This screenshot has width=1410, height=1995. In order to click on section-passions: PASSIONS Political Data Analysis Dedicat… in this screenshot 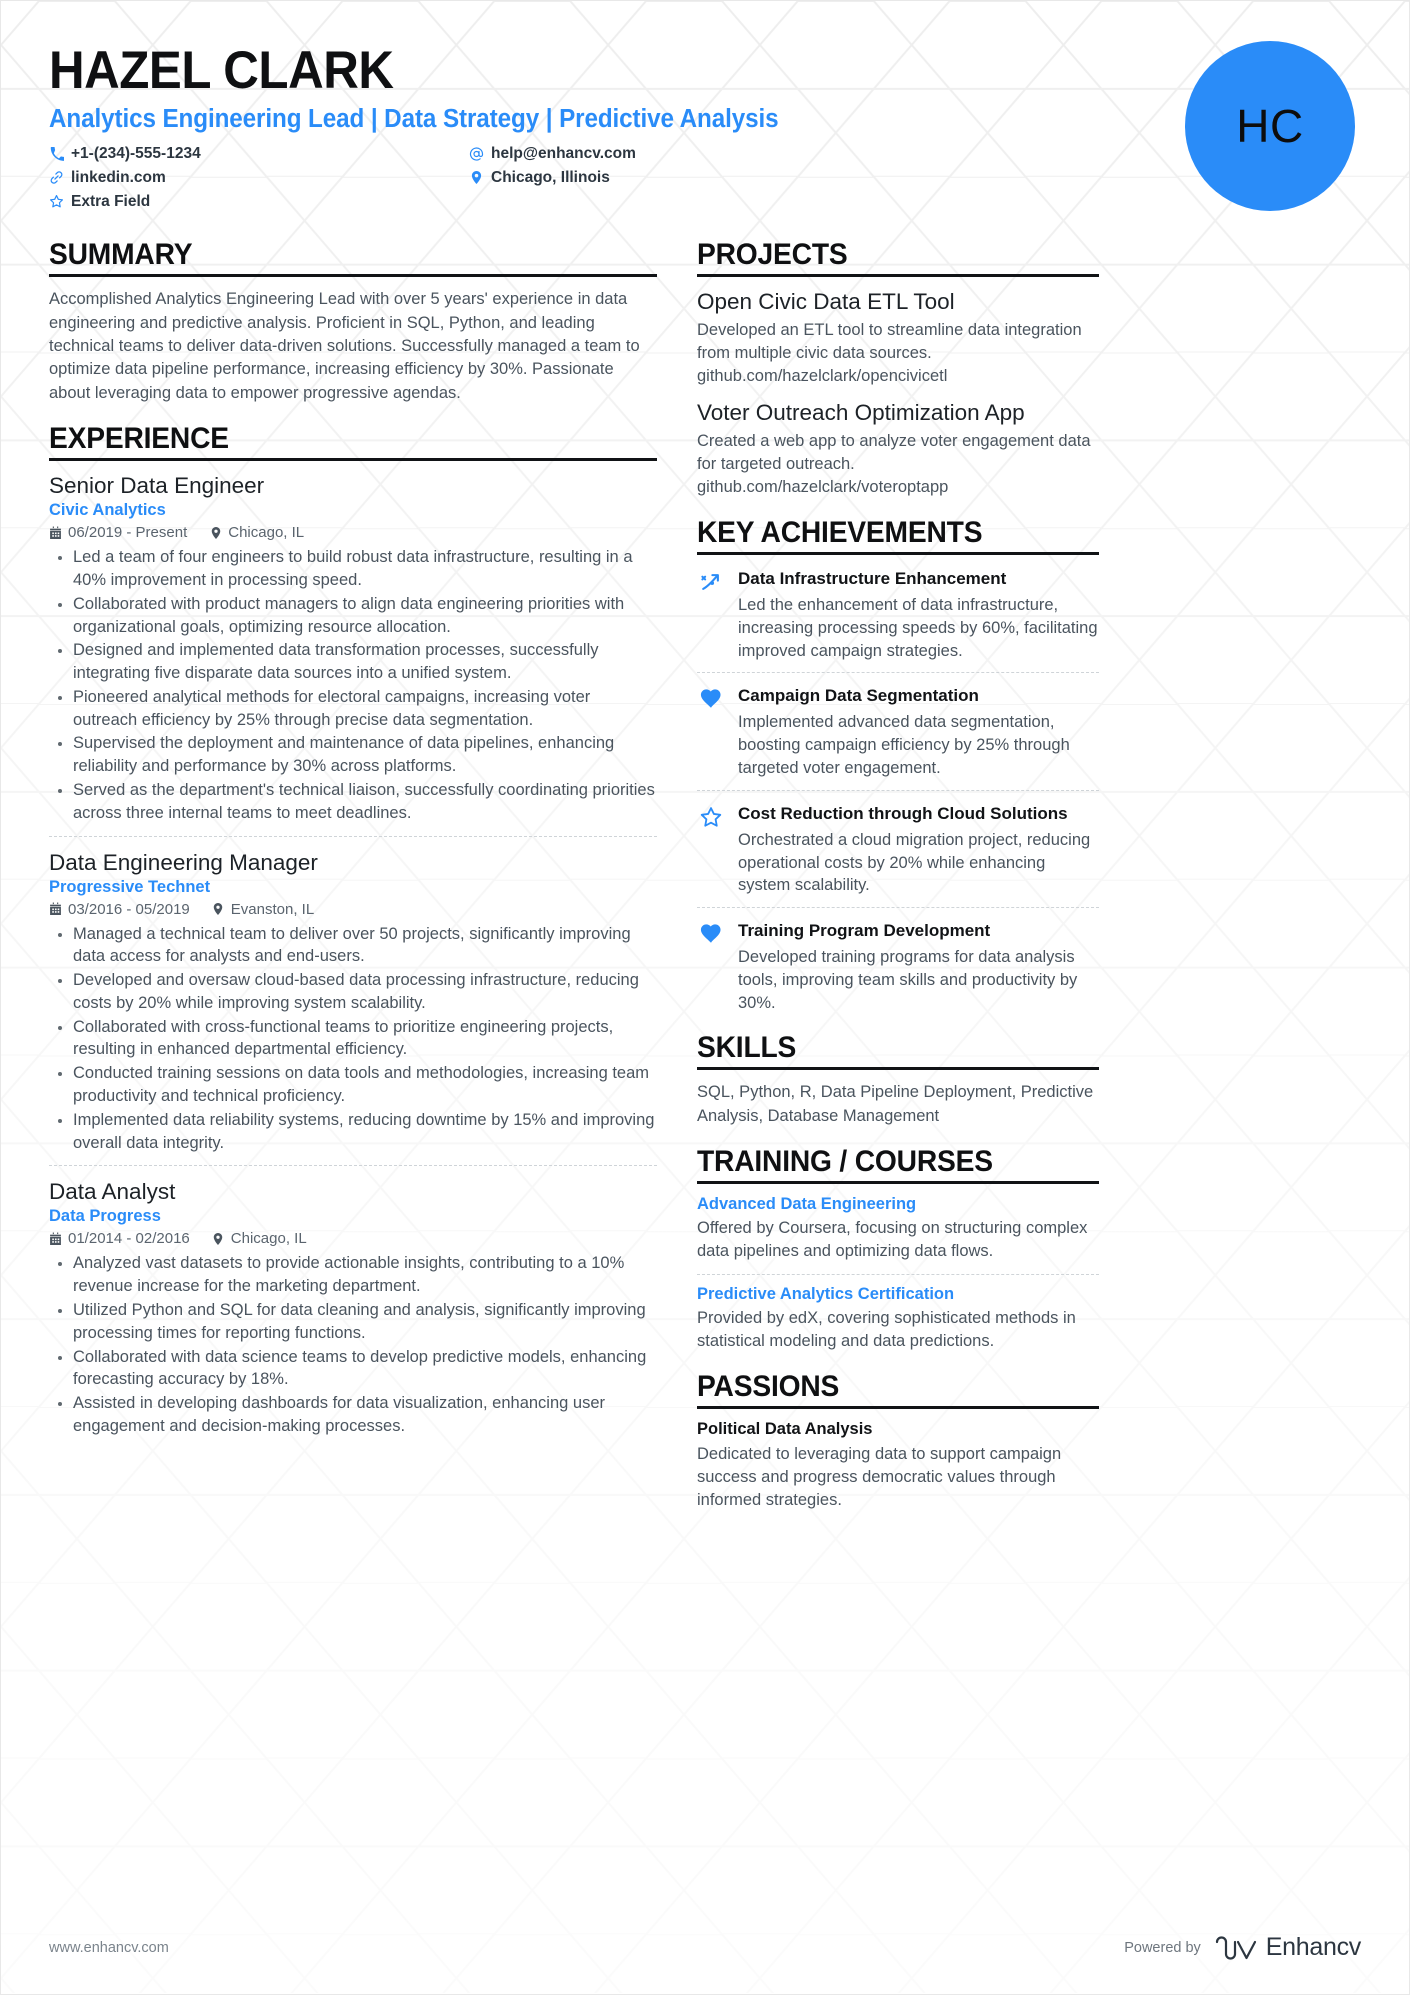, I will do `click(898, 1441)`.